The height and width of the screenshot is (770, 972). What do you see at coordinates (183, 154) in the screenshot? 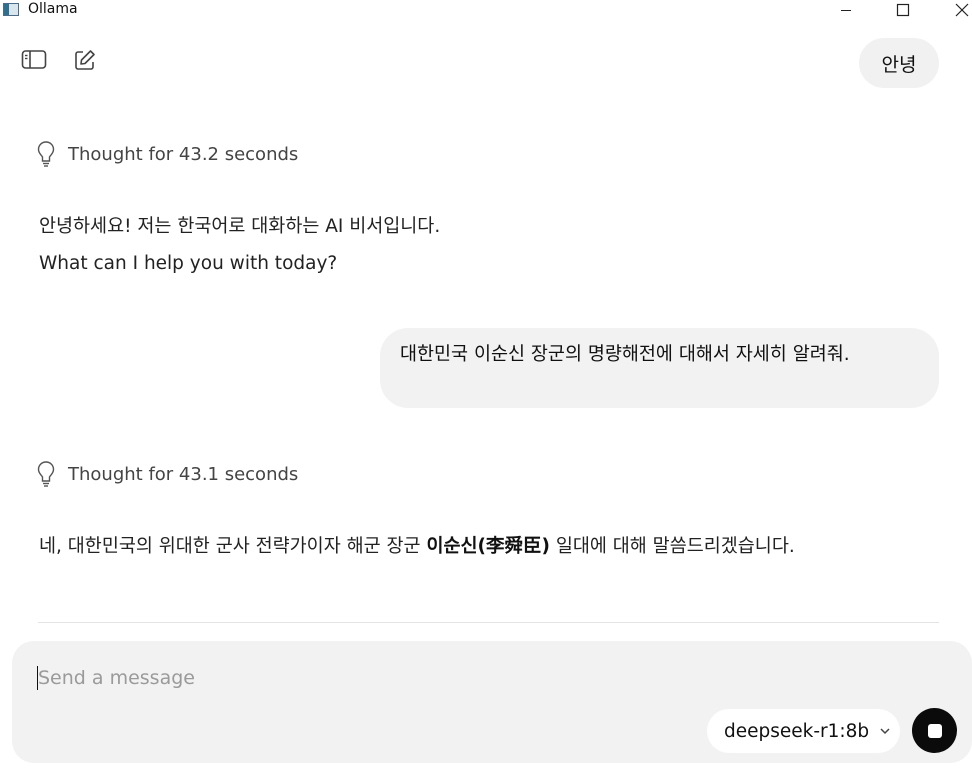
I see `thought-duration: Thought for 43.2 seconds` at bounding box center [183, 154].